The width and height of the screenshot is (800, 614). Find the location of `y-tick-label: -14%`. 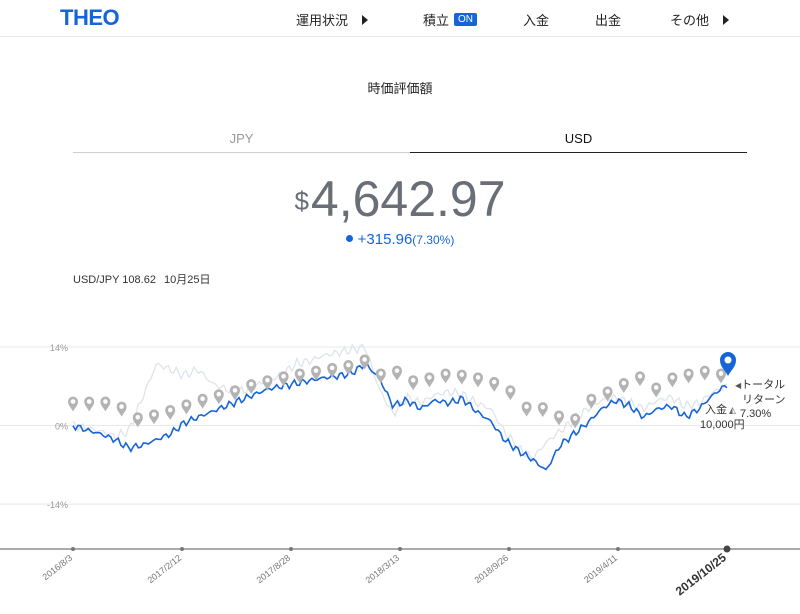

y-tick-label: -14% is located at coordinates (57, 505).